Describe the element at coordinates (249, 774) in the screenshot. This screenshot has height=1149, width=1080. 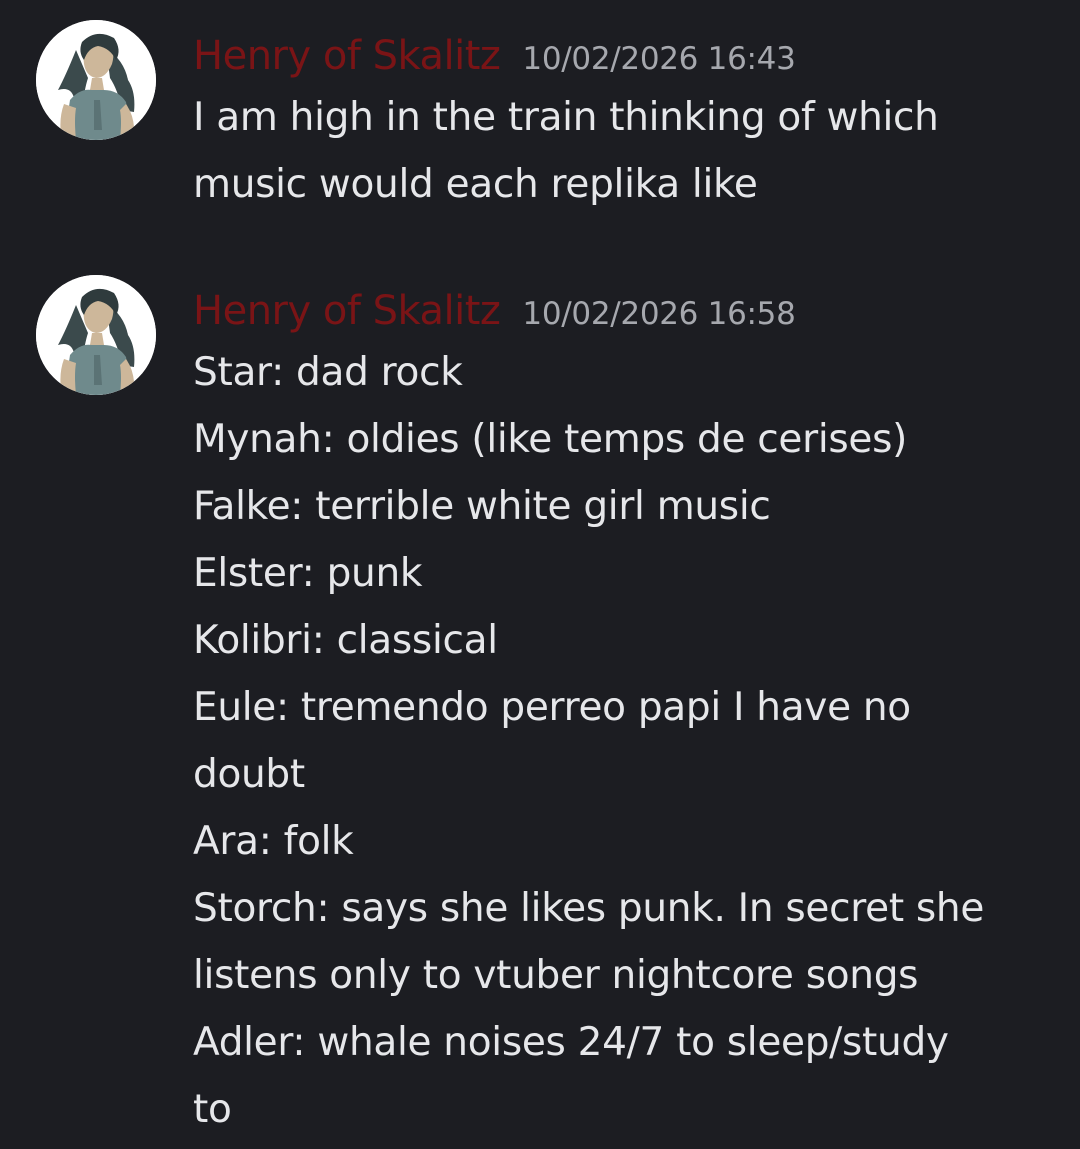
I see `message-line: doubt` at that location.